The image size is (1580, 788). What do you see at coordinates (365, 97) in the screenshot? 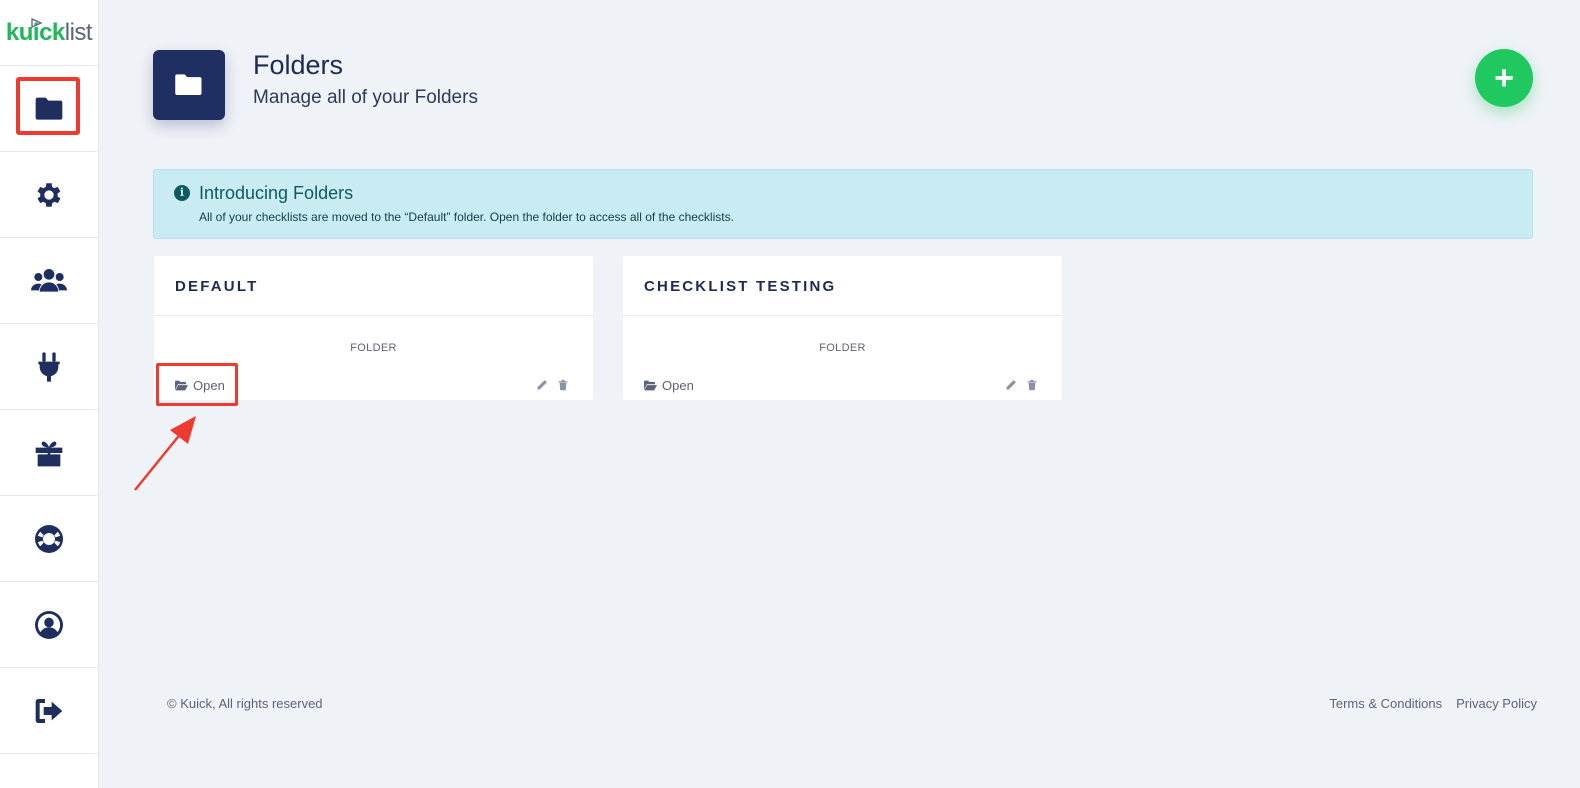
I see `page-subtitle: Manage all of your Folders` at bounding box center [365, 97].